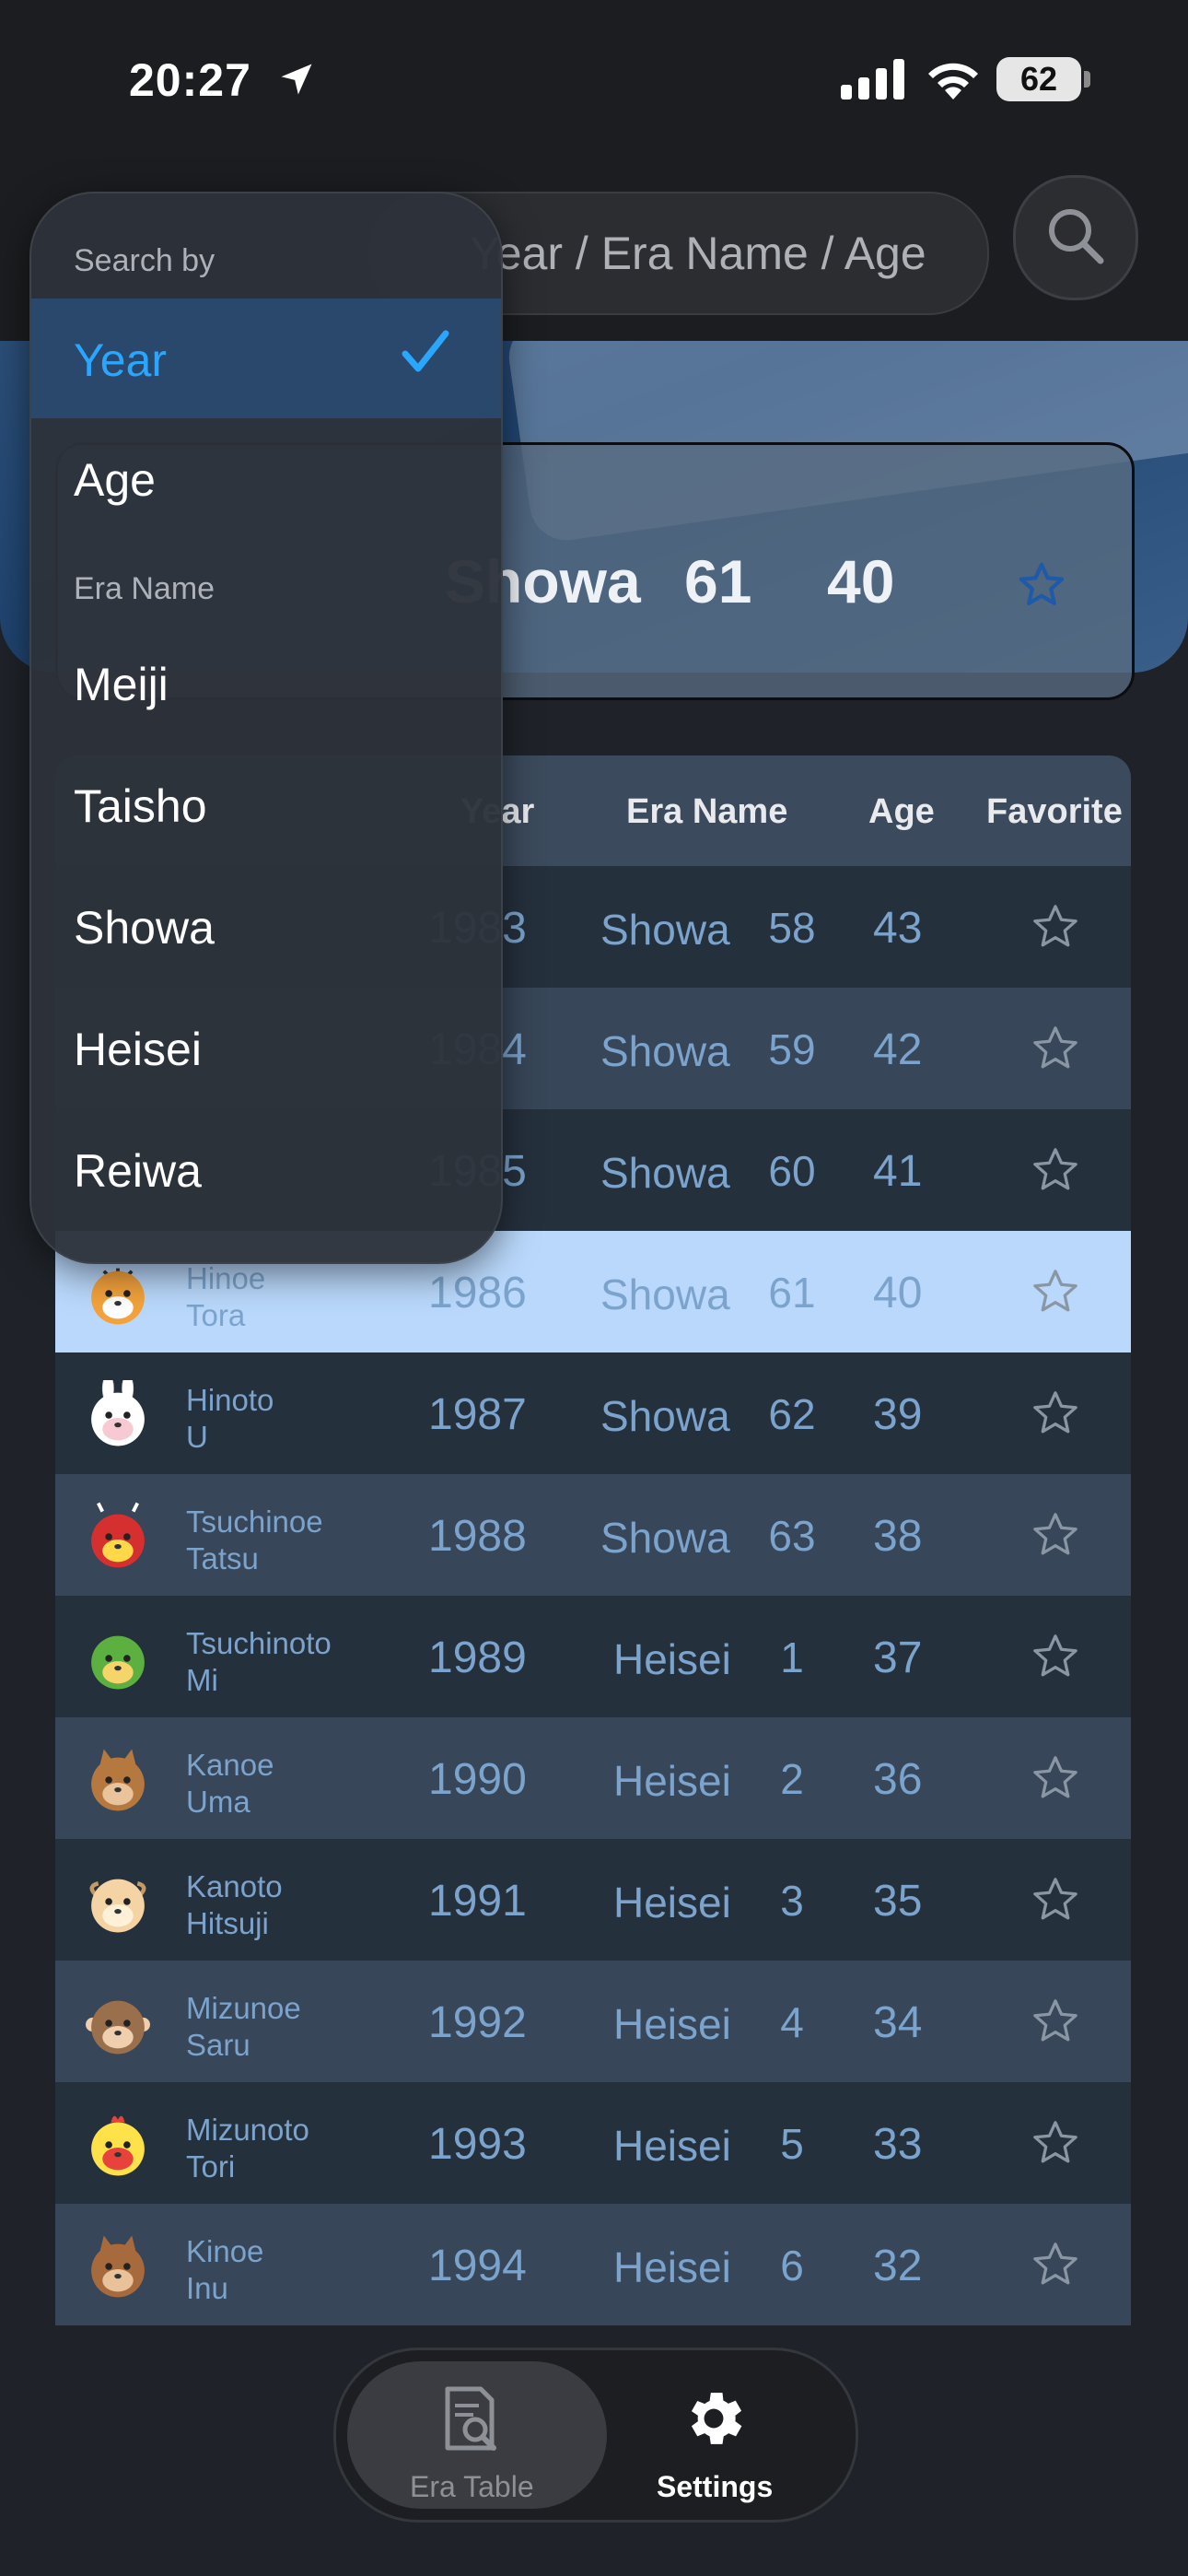 The image size is (1188, 2576). What do you see at coordinates (792, 1779) in the screenshot?
I see `row-era-year: 2` at bounding box center [792, 1779].